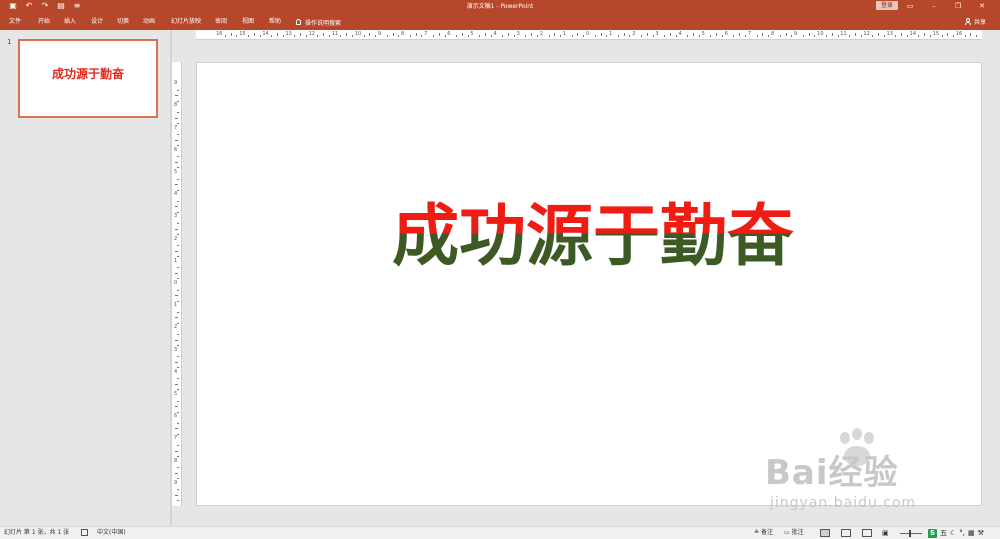  I want to click on ime-mode-label: 五, so click(943, 533).